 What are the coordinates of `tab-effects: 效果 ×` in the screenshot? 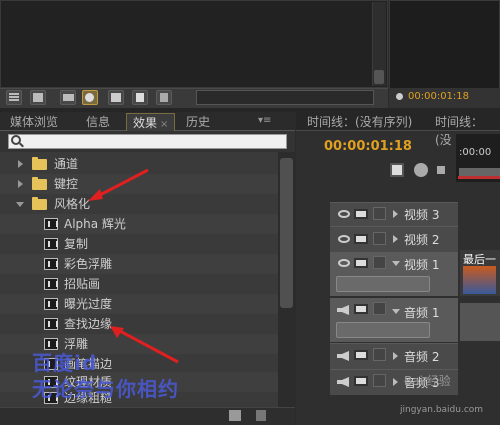 It's located at (151, 122).